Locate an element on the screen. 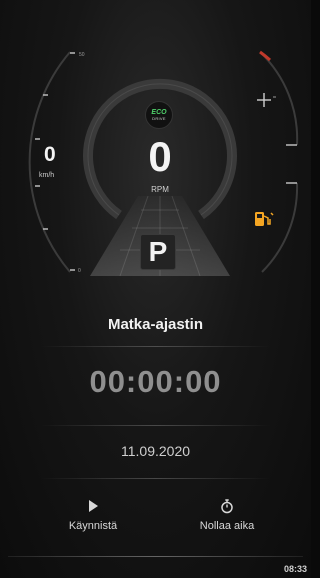  gear-indicator: P is located at coordinates (158, 252).